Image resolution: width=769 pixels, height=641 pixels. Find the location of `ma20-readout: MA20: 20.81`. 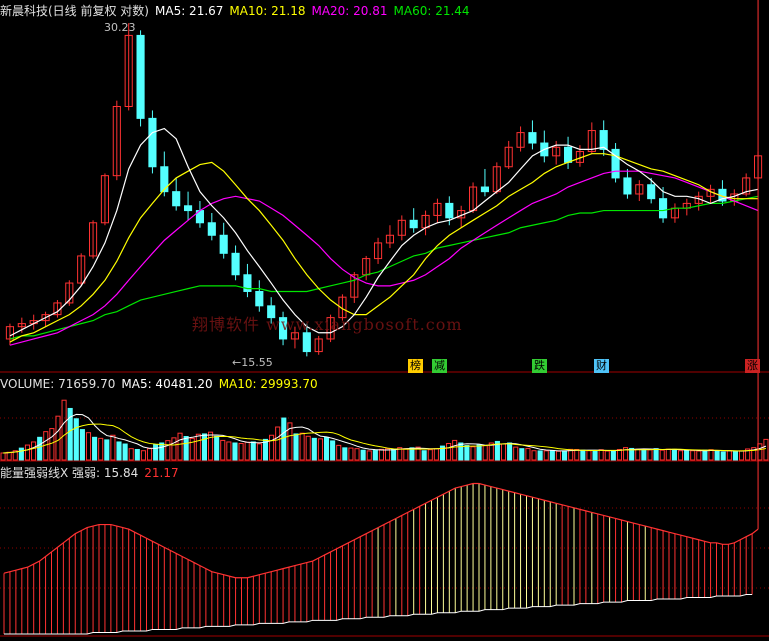

ma20-readout: MA20: 20.81 is located at coordinates (349, 11).